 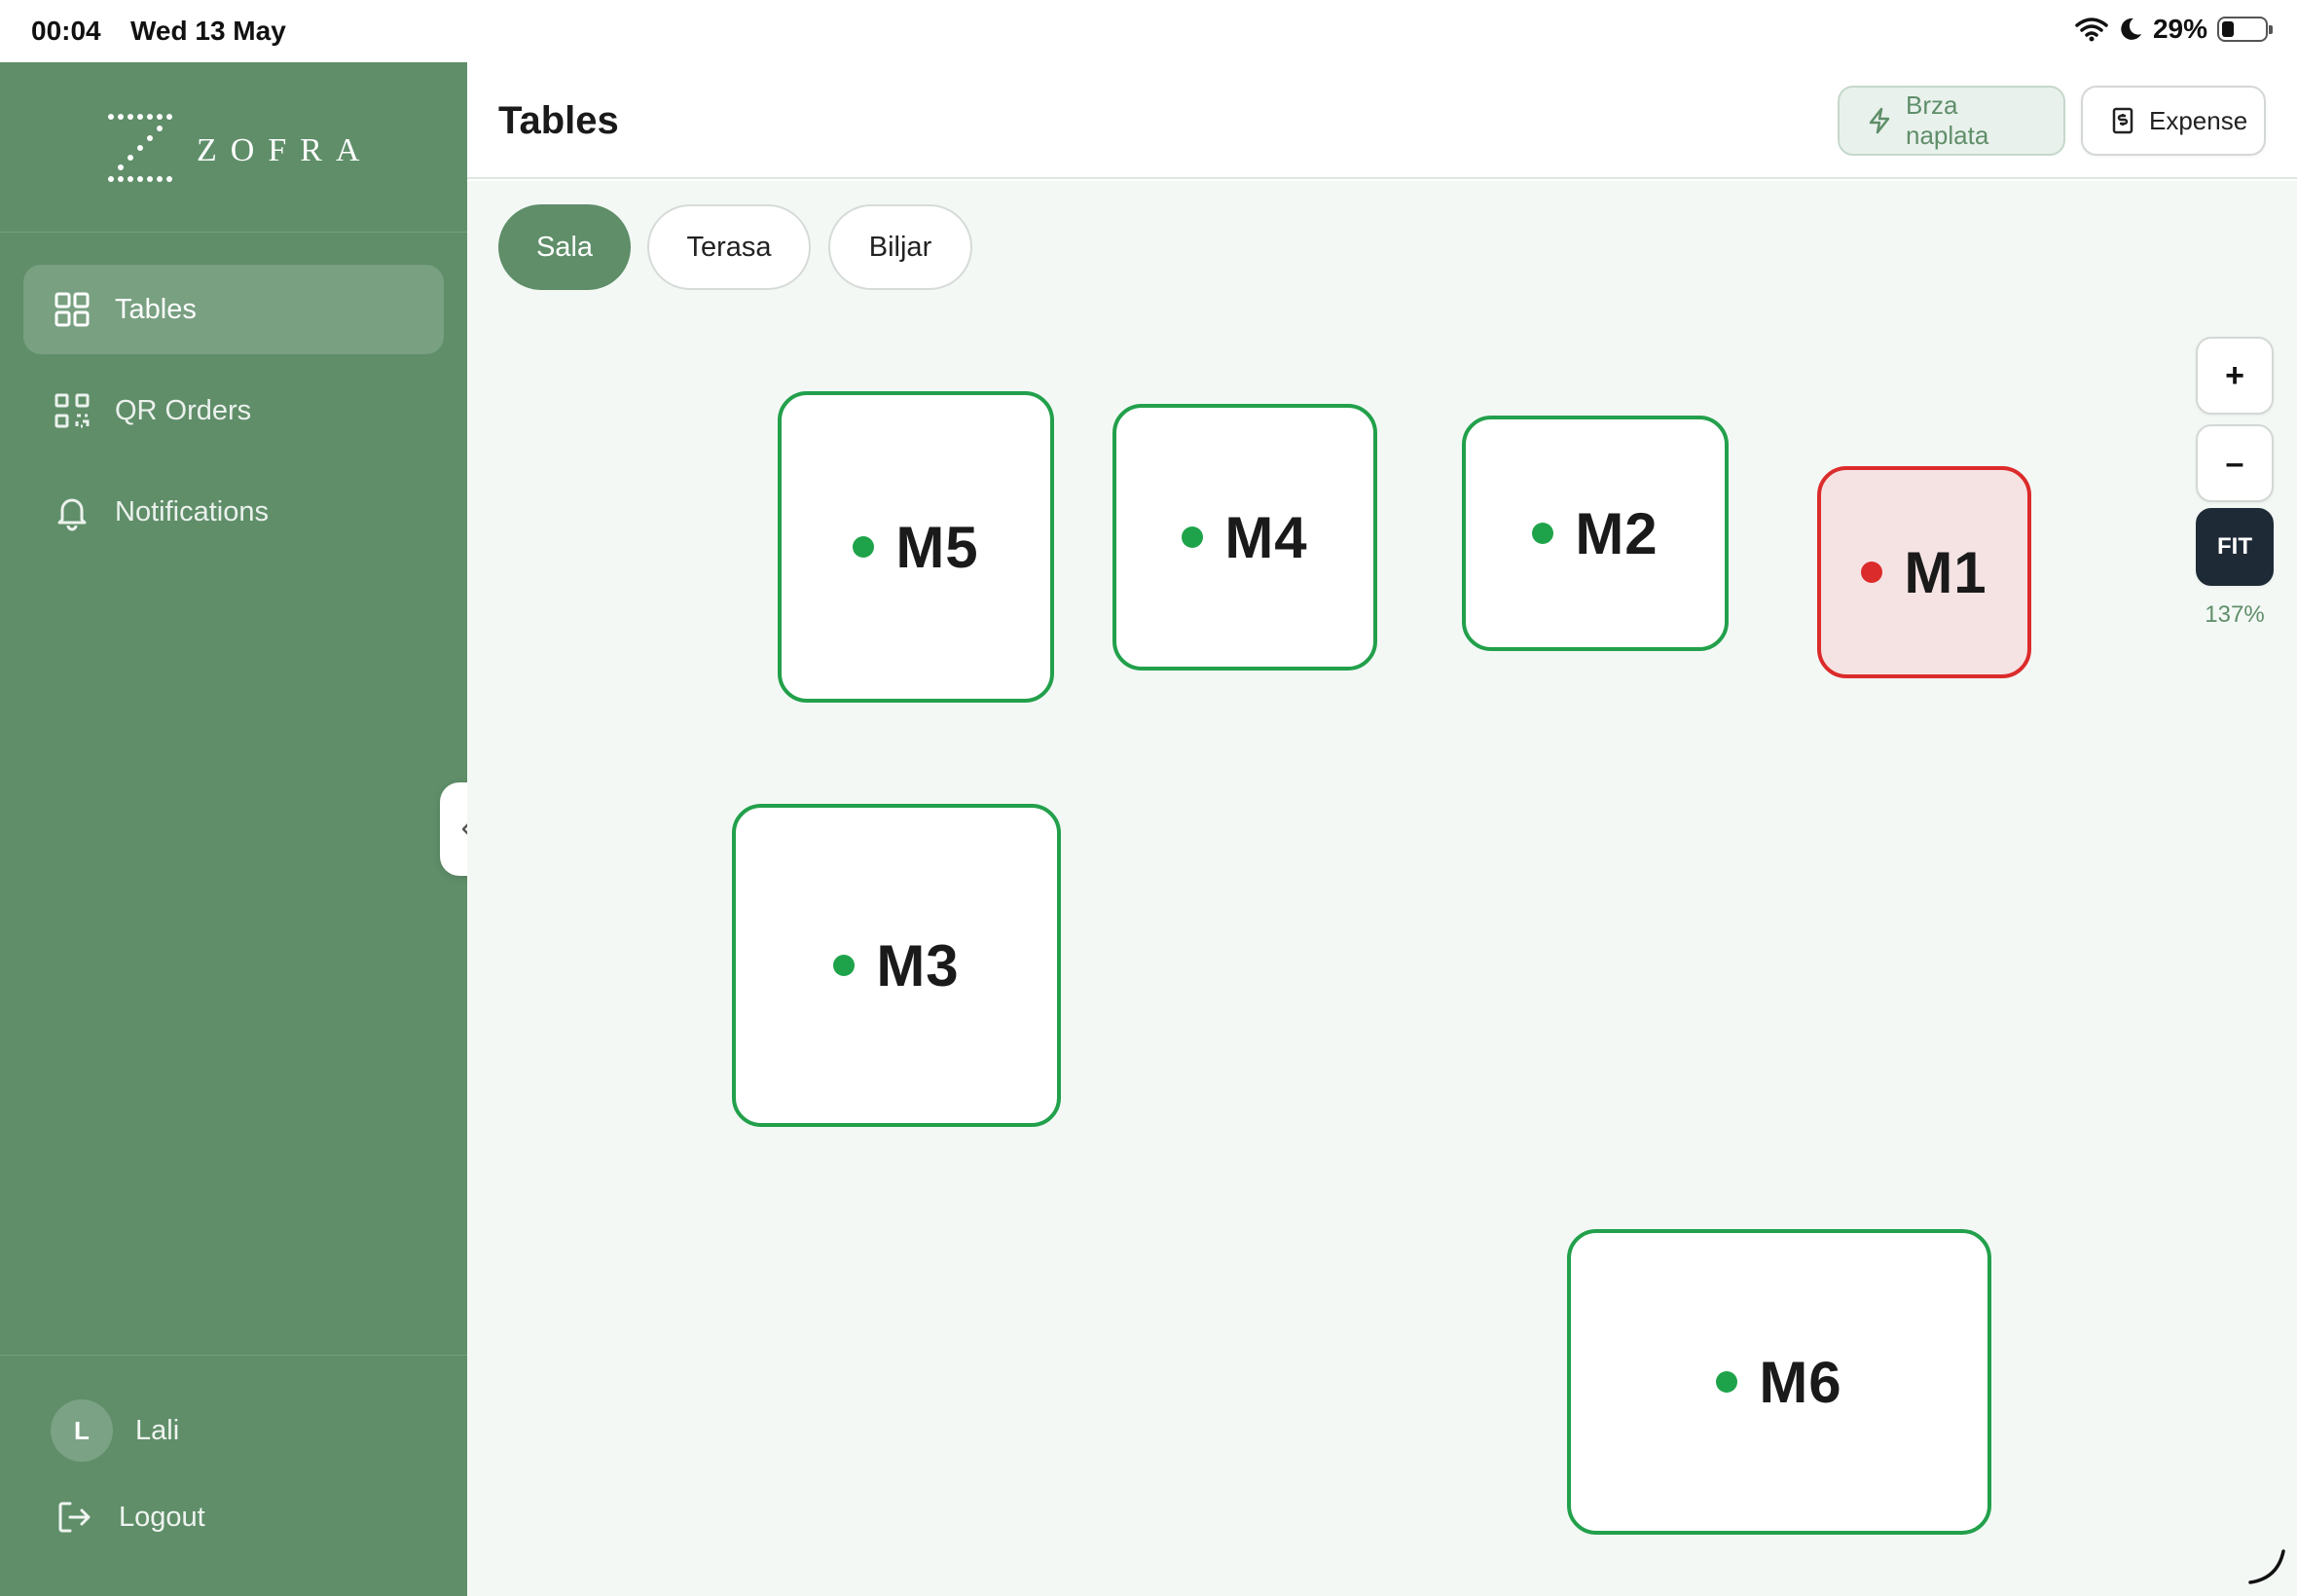 I want to click on tab-sala: Sala, so click(x=564, y=247).